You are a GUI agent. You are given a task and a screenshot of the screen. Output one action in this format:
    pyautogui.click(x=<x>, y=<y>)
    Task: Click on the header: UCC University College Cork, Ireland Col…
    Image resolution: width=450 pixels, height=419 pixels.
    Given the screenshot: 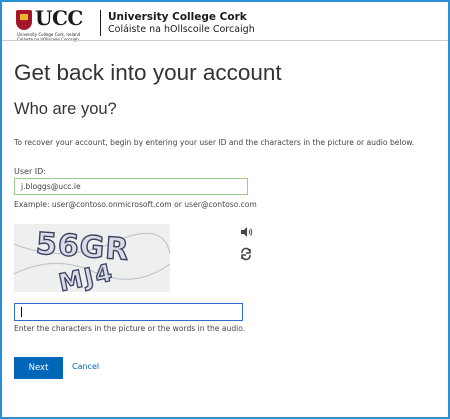 What is the action you would take?
    pyautogui.click(x=226, y=24)
    